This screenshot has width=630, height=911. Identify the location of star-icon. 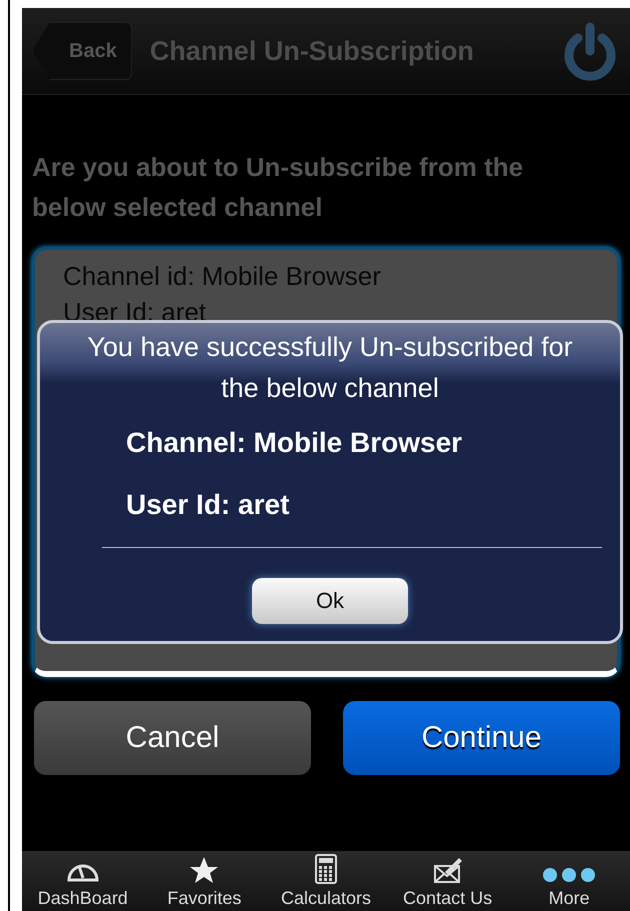
(204, 870).